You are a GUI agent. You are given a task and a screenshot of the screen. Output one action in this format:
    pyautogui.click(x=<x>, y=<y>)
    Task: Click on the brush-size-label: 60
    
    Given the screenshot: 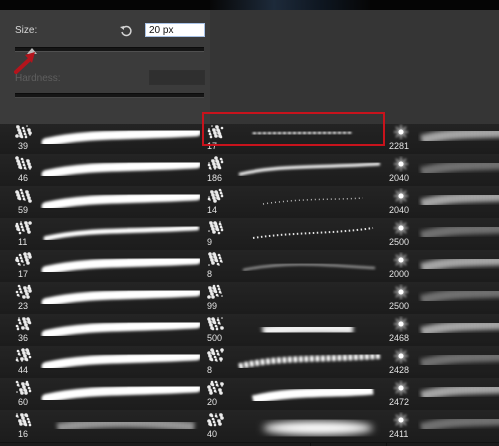 What is the action you would take?
    pyautogui.click(x=23, y=402)
    